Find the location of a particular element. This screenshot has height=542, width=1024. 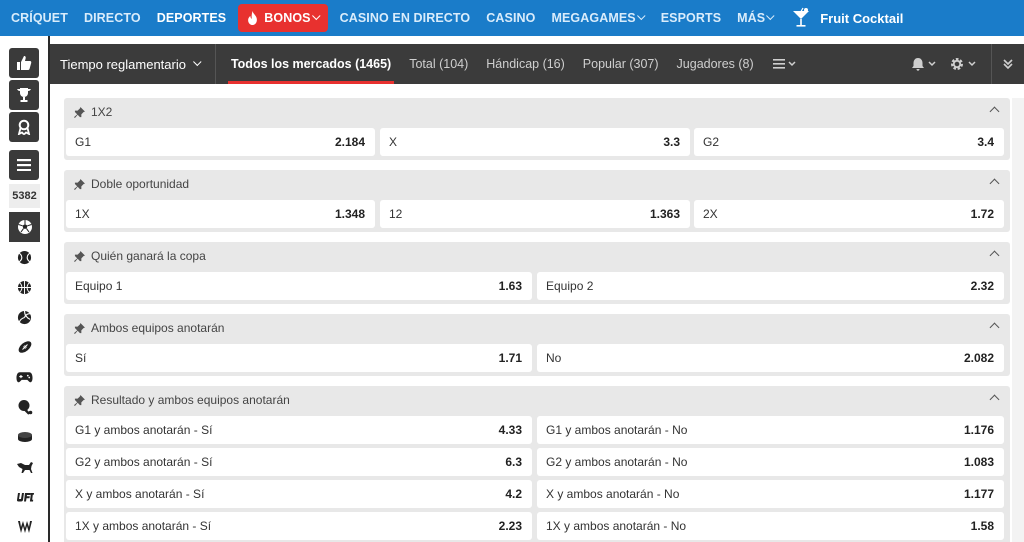

nav-criquet: CRÍQUET is located at coordinates (39, 18).